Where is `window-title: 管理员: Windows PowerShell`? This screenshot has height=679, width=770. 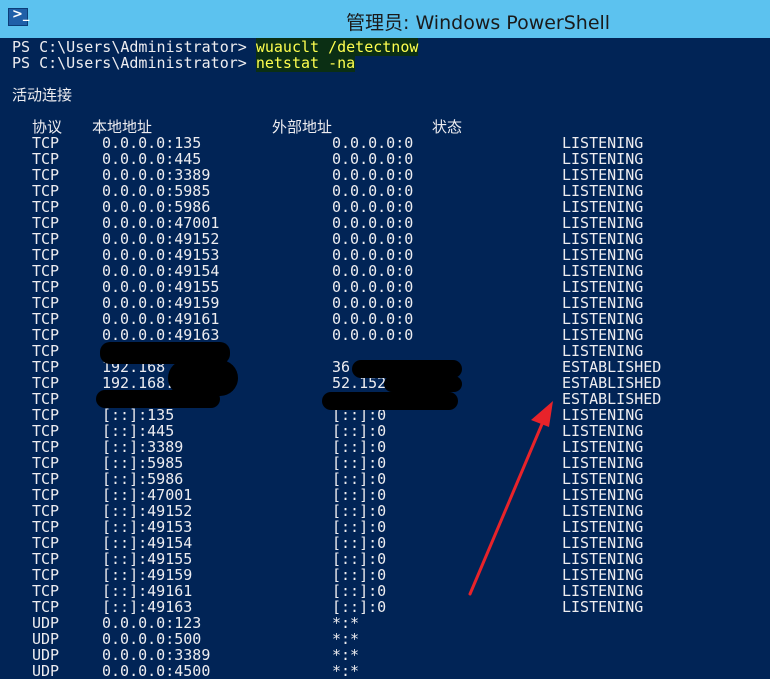 window-title: 管理员: Windows PowerShell is located at coordinates (478, 23).